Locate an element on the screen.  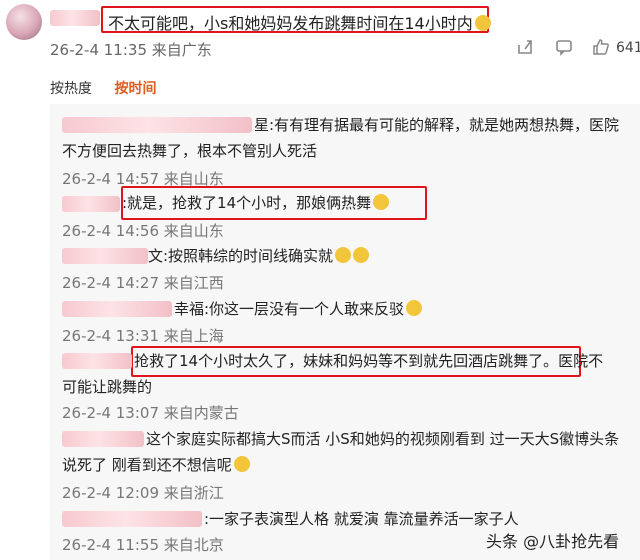
like-count: 641 is located at coordinates (628, 48).